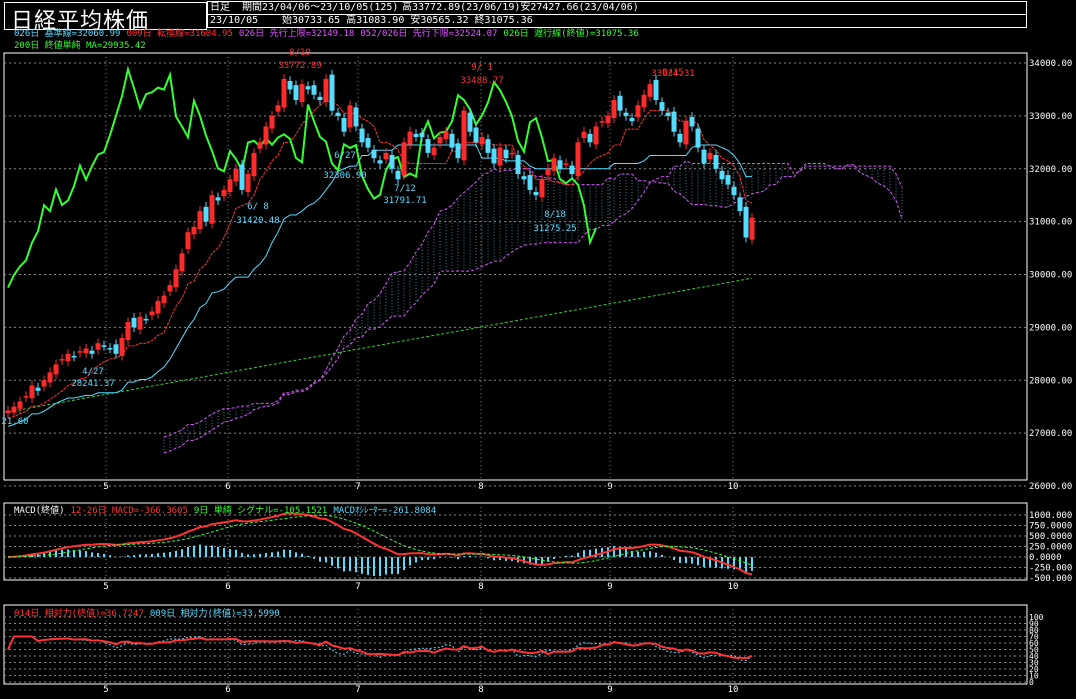 The image size is (1076, 699). What do you see at coordinates (80, 46) in the screenshot?
I see `main_row2-item: 200日 終値単純 MA=29935.42` at bounding box center [80, 46].